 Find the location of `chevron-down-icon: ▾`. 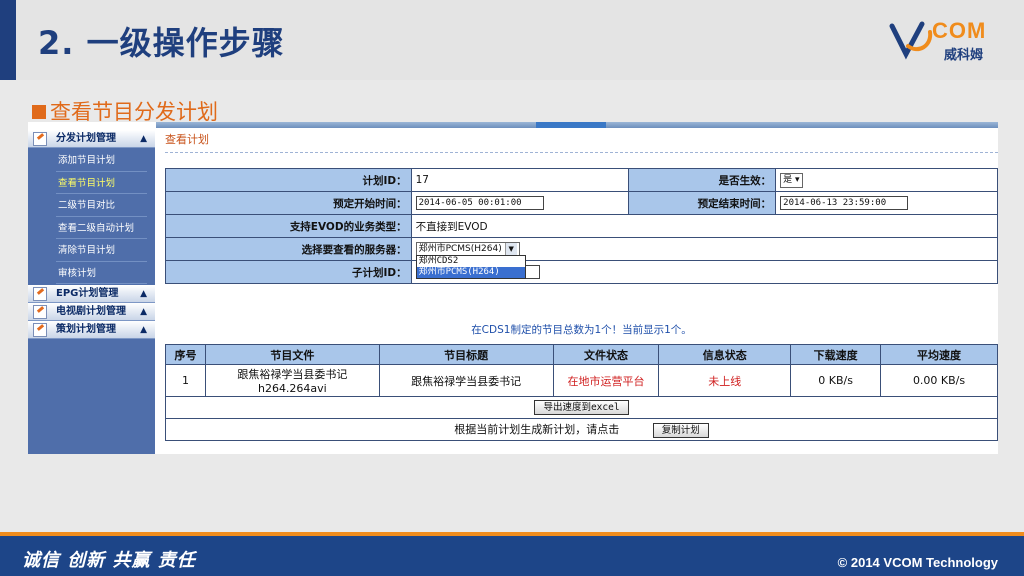

chevron-down-icon: ▾ is located at coordinates (797, 179).